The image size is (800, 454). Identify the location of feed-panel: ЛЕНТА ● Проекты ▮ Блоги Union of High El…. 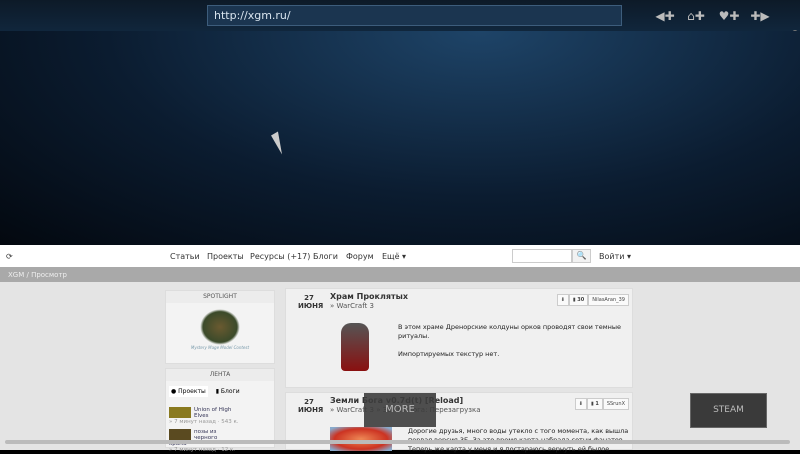
(220, 410).